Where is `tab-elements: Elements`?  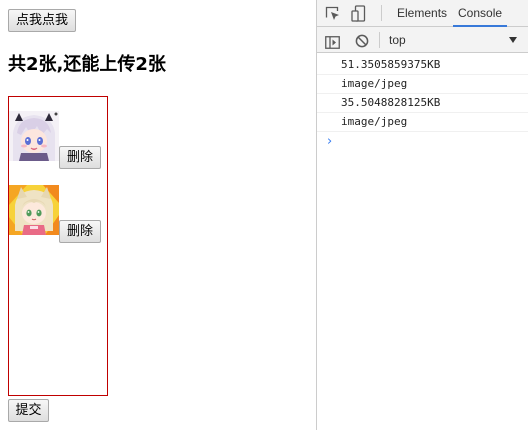 tab-elements: Elements is located at coordinates (422, 13).